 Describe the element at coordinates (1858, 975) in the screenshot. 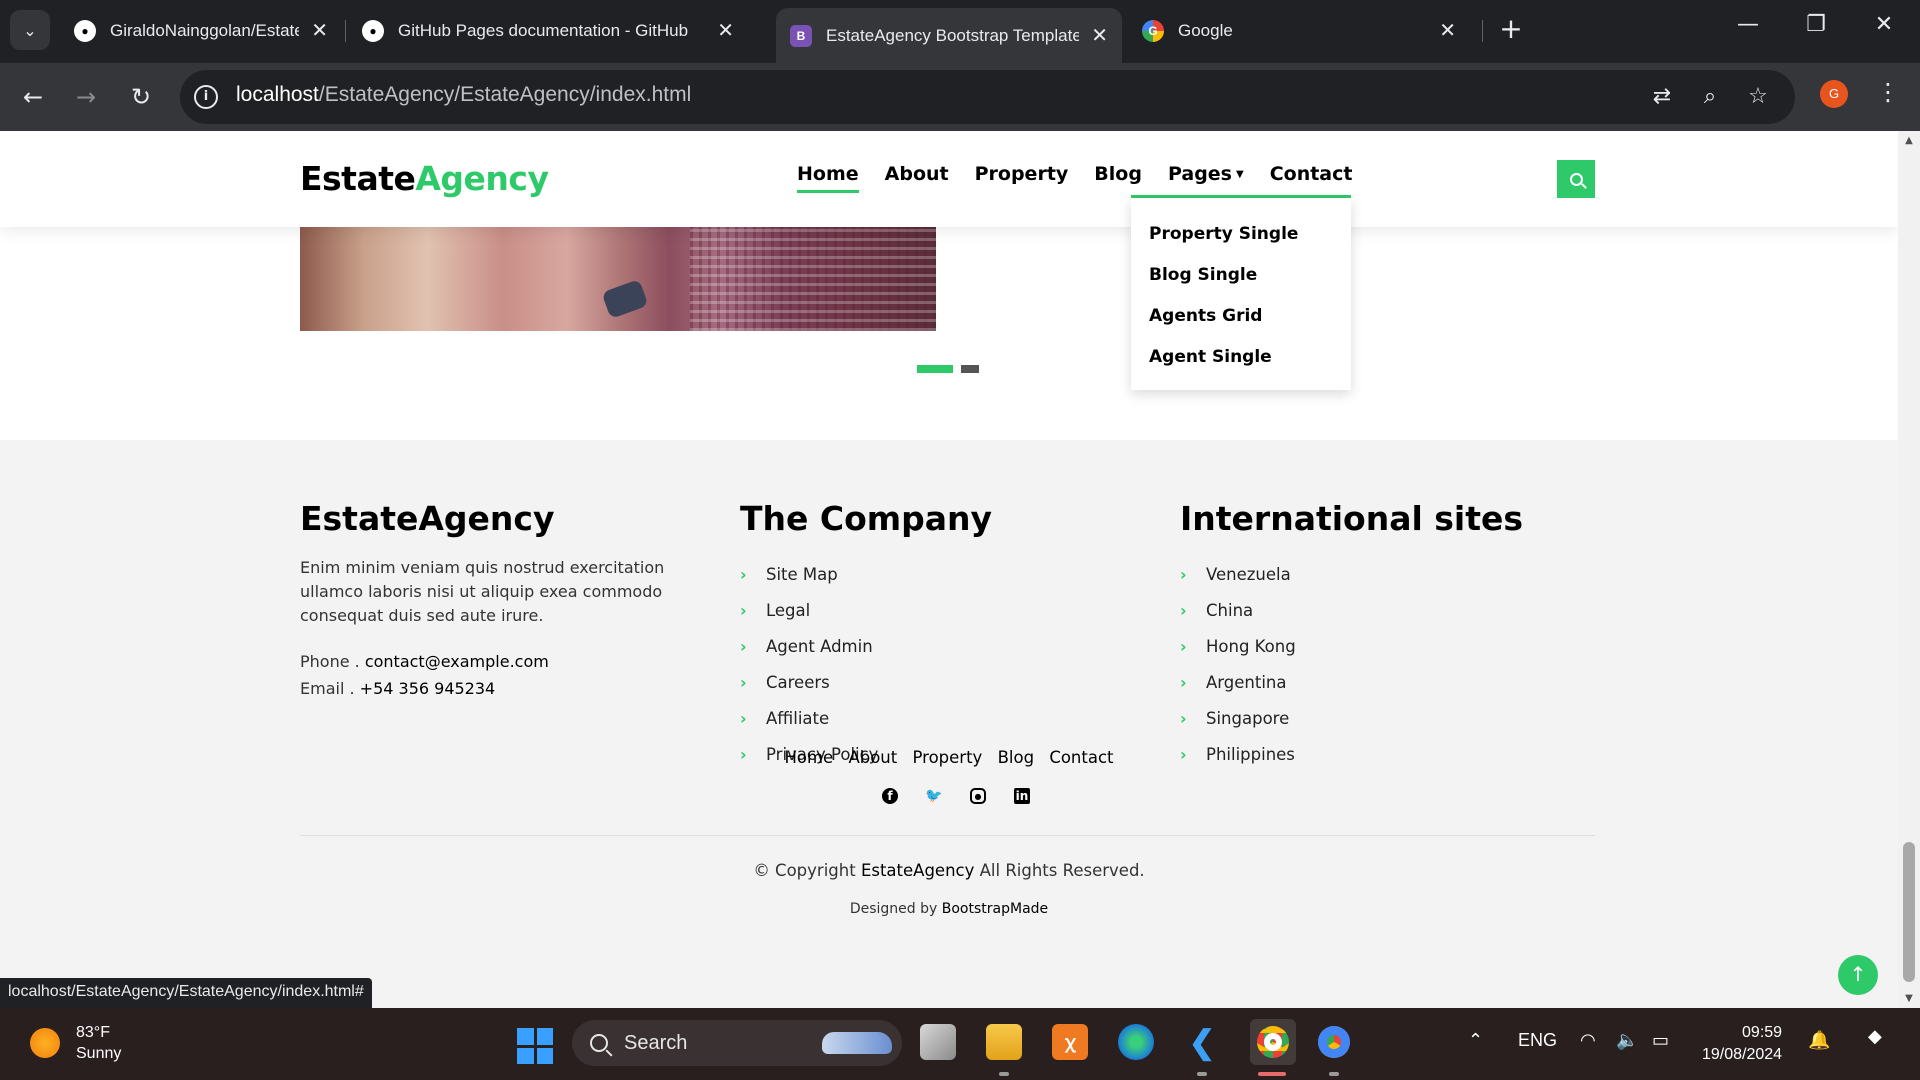

I see `back-to-top-button: ↑` at that location.